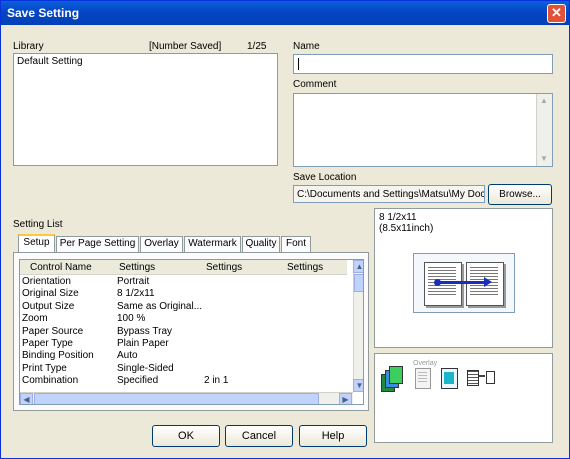 Image resolution: width=570 pixels, height=459 pixels. I want to click on library-item: Default Setting, so click(50, 61).